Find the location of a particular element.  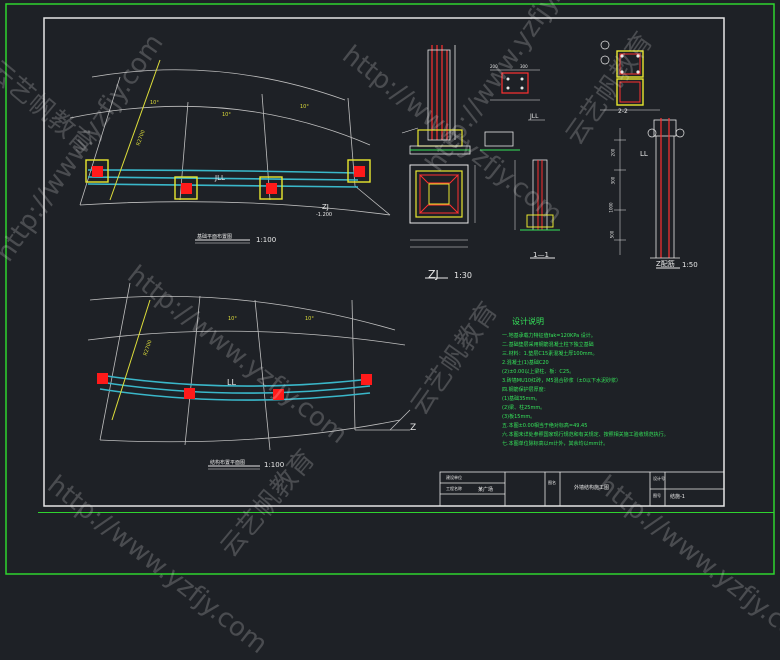

ll-beam-label: LL is located at coordinates (231, 382).